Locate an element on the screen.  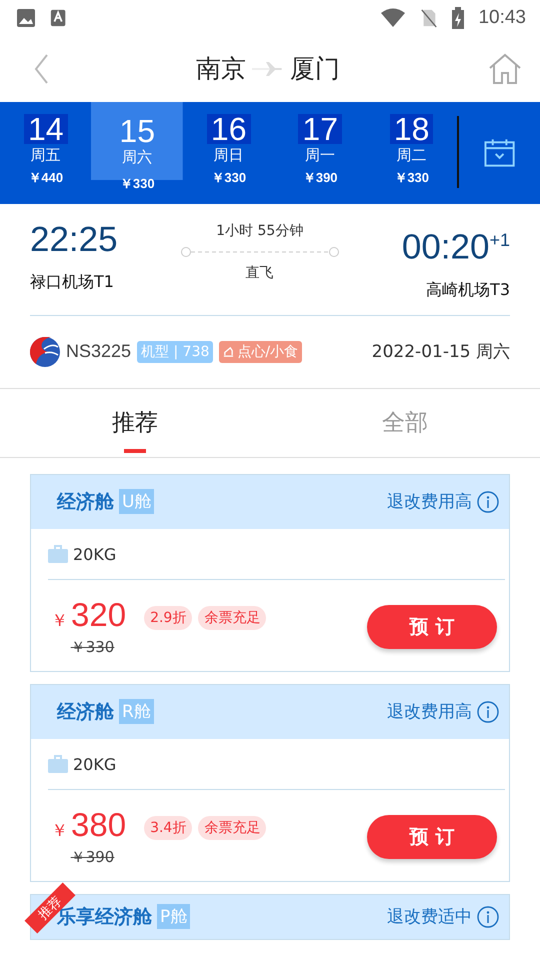
destination-city: 厦门 is located at coordinates (315, 69).